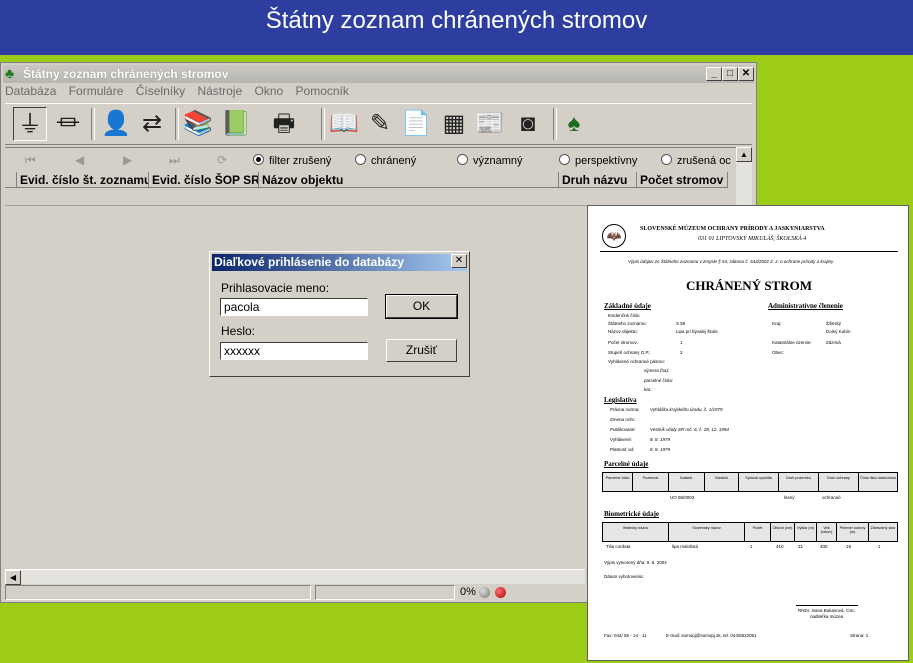  Describe the element at coordinates (648, 389) in the screenshot. I see `basic-extra: kat.:` at that location.